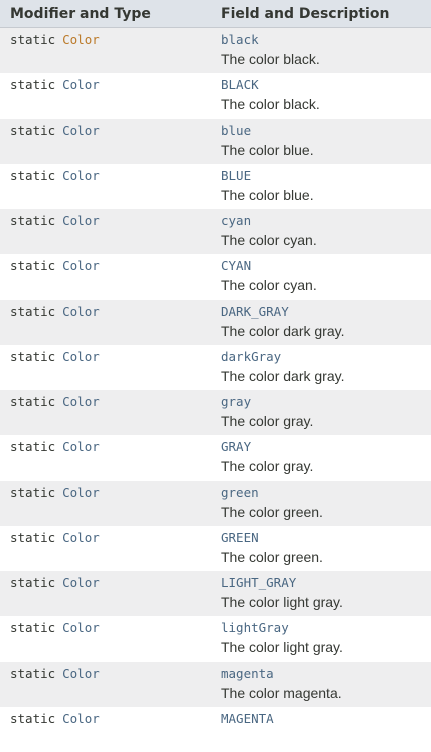  I want to click on field-link-magenta: magenta, so click(326, 674).